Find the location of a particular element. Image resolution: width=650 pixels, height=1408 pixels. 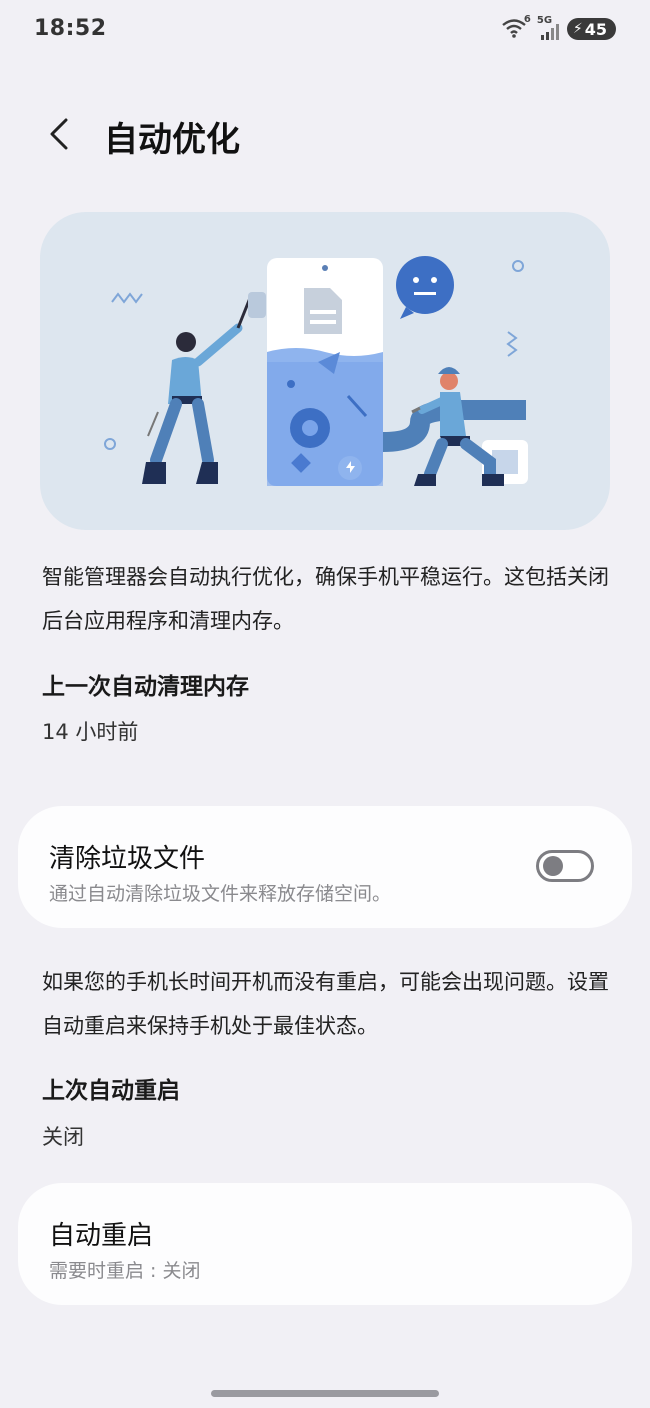

home-indicator is located at coordinates (325, 1393).